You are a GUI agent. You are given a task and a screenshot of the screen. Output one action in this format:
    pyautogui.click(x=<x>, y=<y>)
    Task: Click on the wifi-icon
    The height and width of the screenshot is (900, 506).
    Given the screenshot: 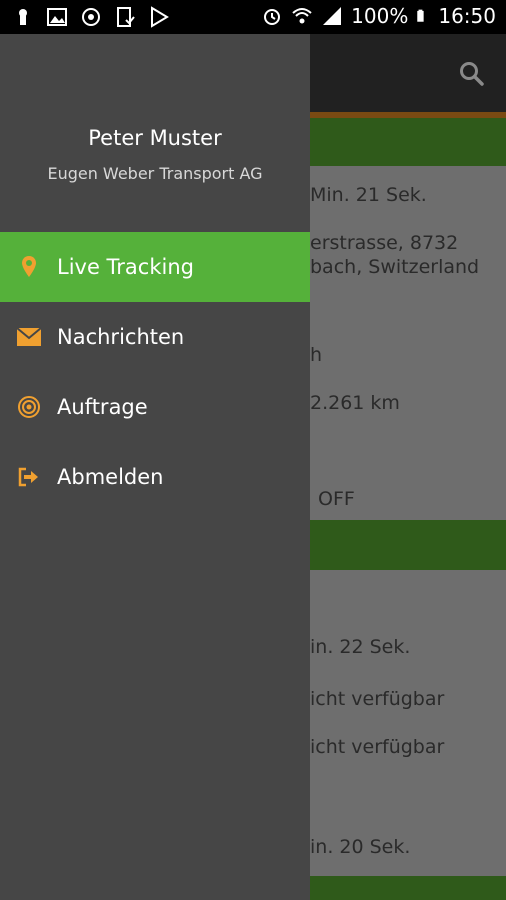 What is the action you would take?
    pyautogui.click(x=302, y=16)
    